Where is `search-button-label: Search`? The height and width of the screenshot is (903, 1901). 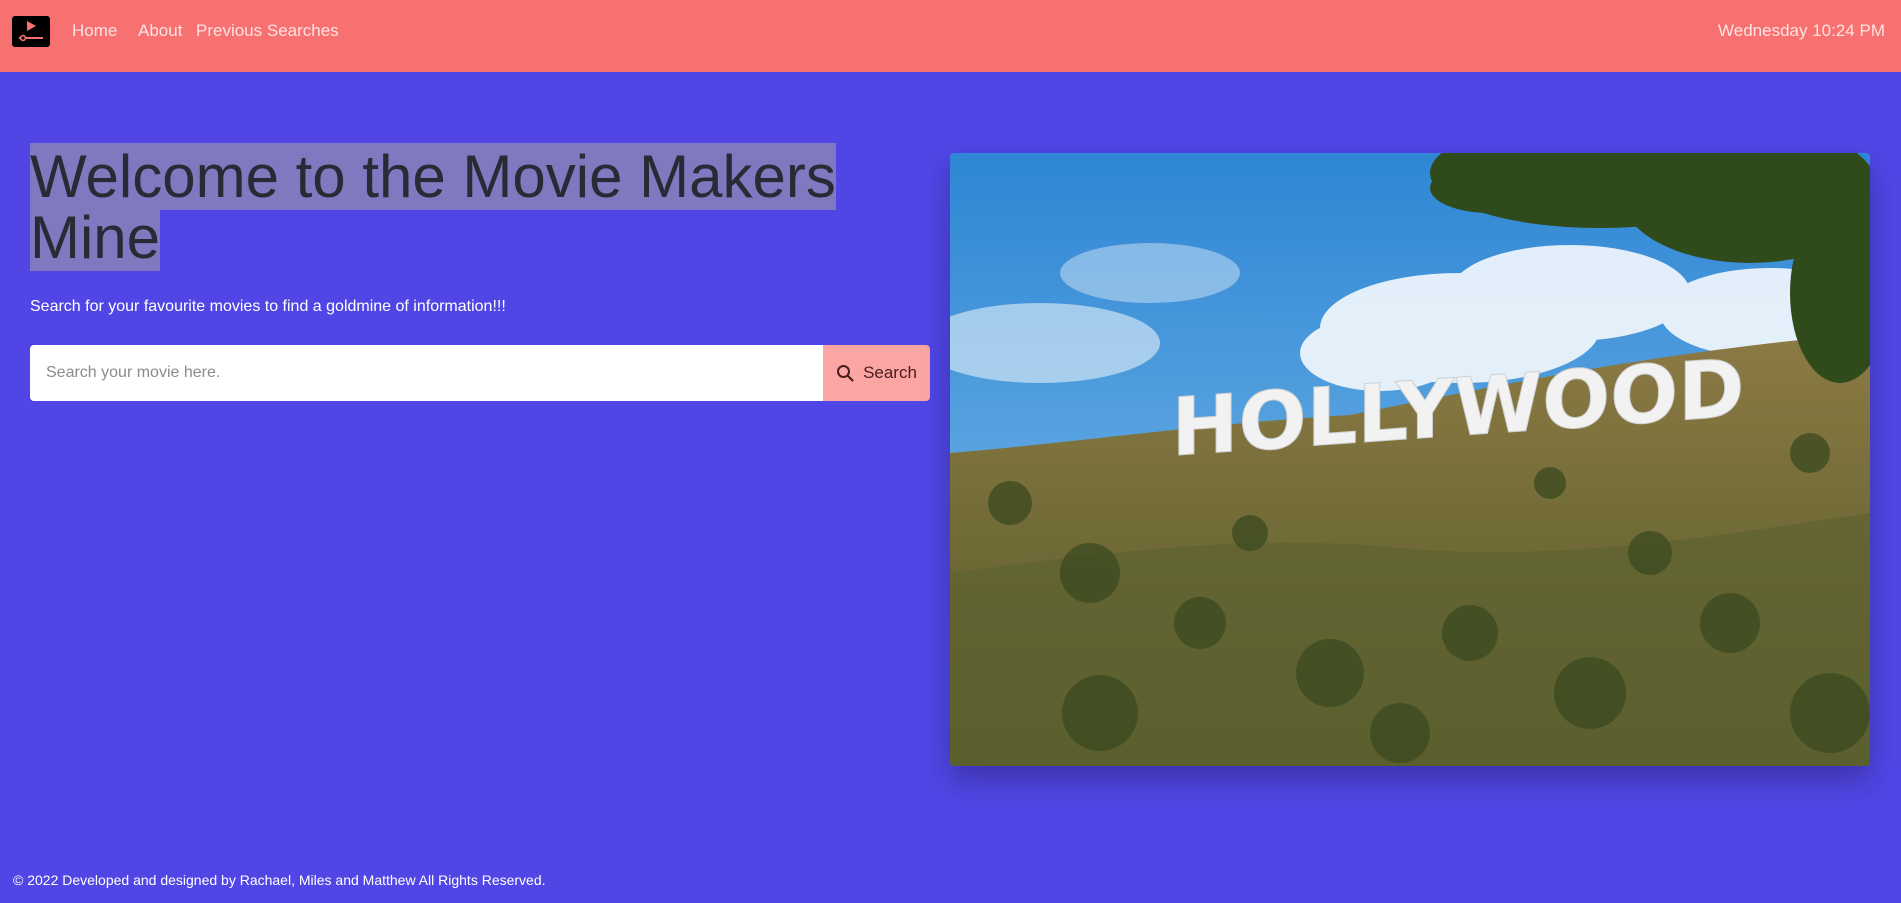 search-button-label: Search is located at coordinates (890, 372).